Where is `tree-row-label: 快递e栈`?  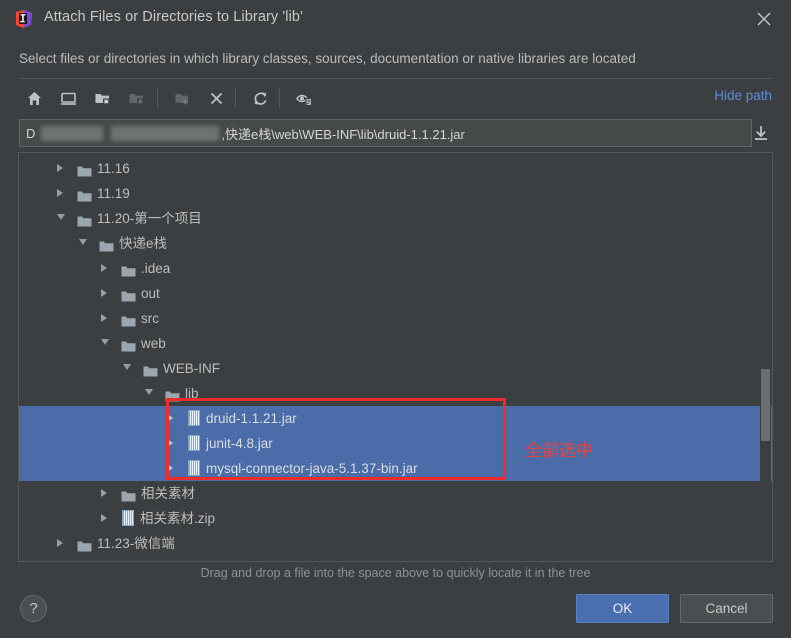 tree-row-label: 快递e栈 is located at coordinates (143, 243).